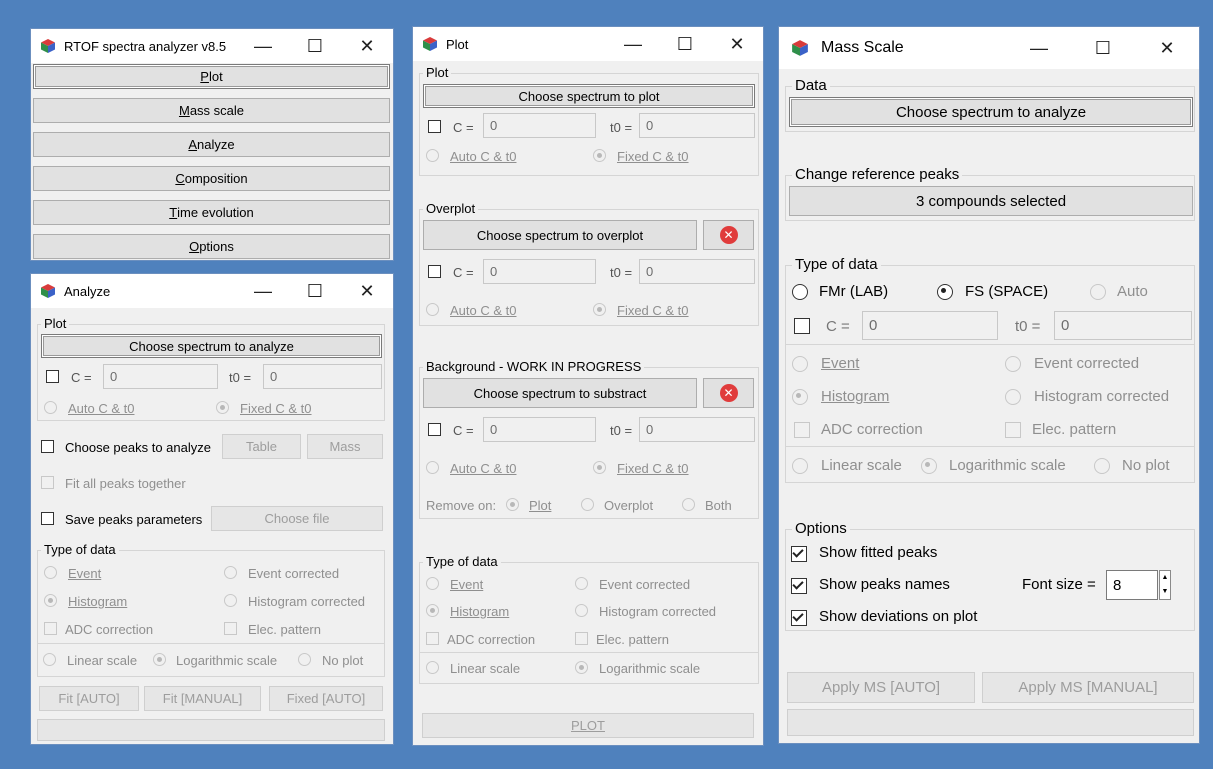  Describe the element at coordinates (1165, 578) in the screenshot. I see `chevron-up-icon: ▲` at that location.